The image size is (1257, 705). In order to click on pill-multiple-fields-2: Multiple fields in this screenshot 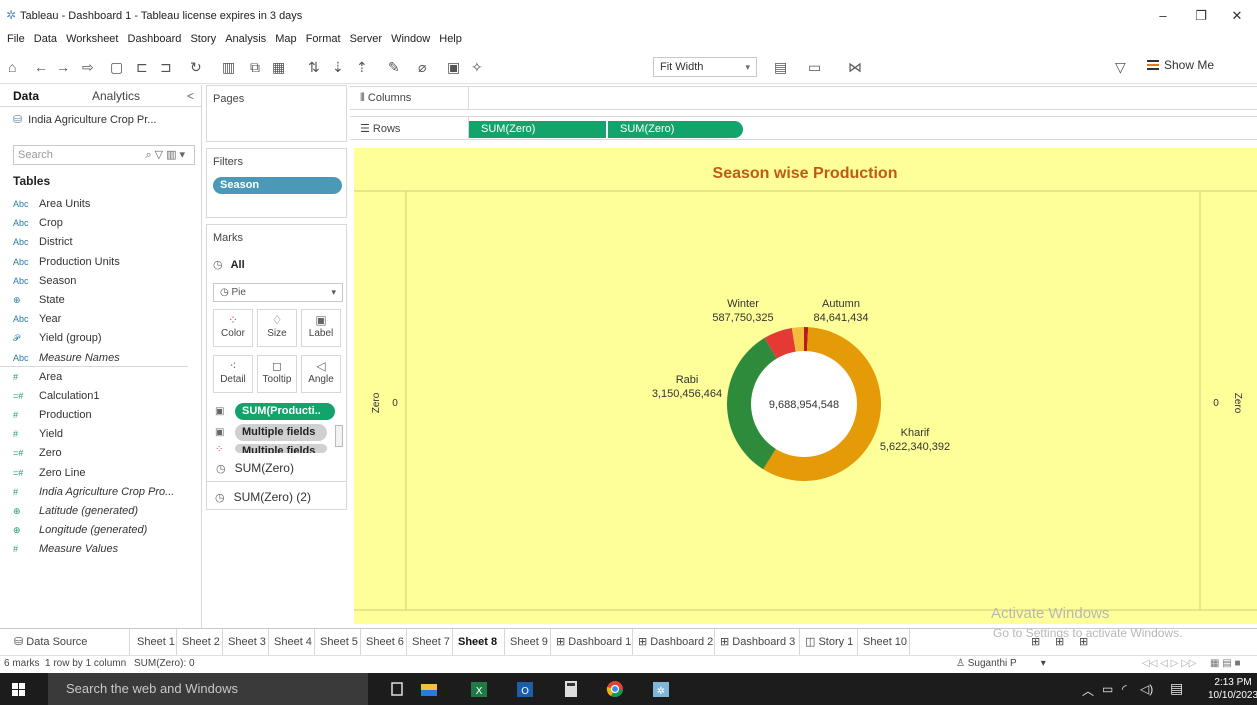, I will do `click(281, 448)`.